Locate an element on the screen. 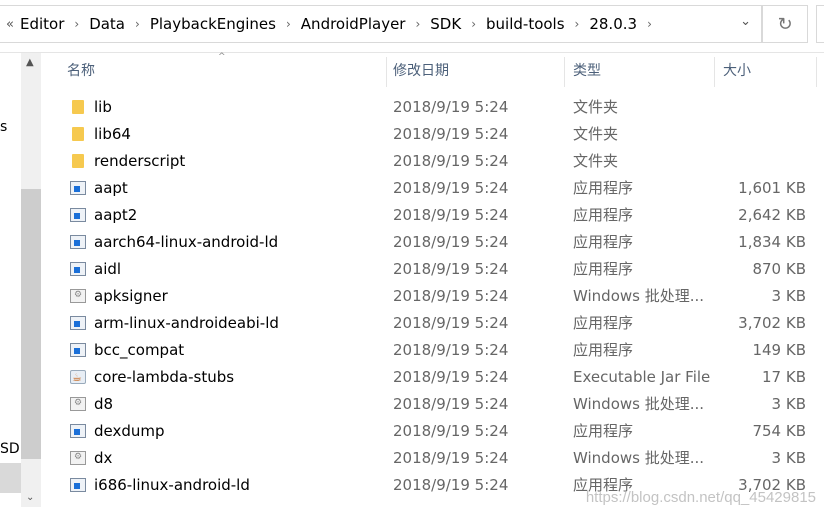 The height and width of the screenshot is (518, 824). file-size: 1,601 KB is located at coordinates (772, 188).